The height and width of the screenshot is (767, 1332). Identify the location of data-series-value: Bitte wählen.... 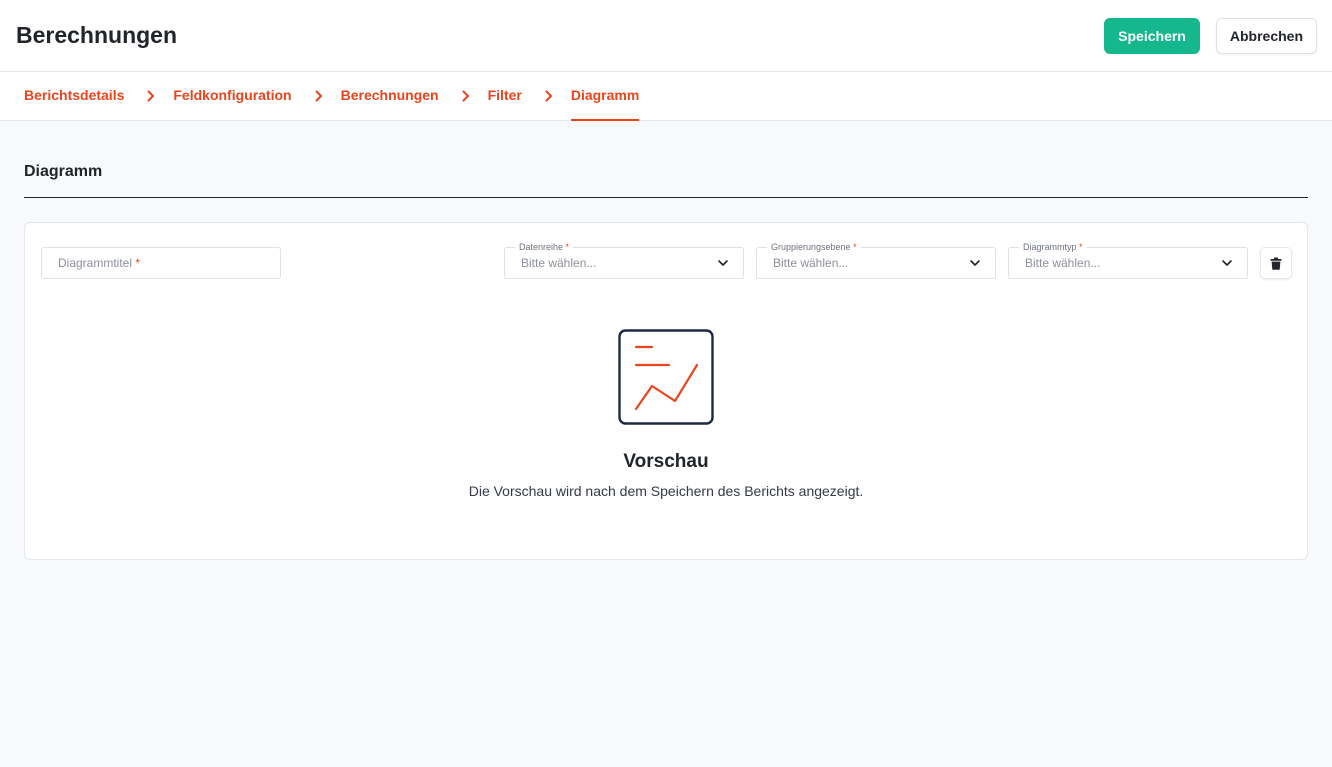
(559, 263).